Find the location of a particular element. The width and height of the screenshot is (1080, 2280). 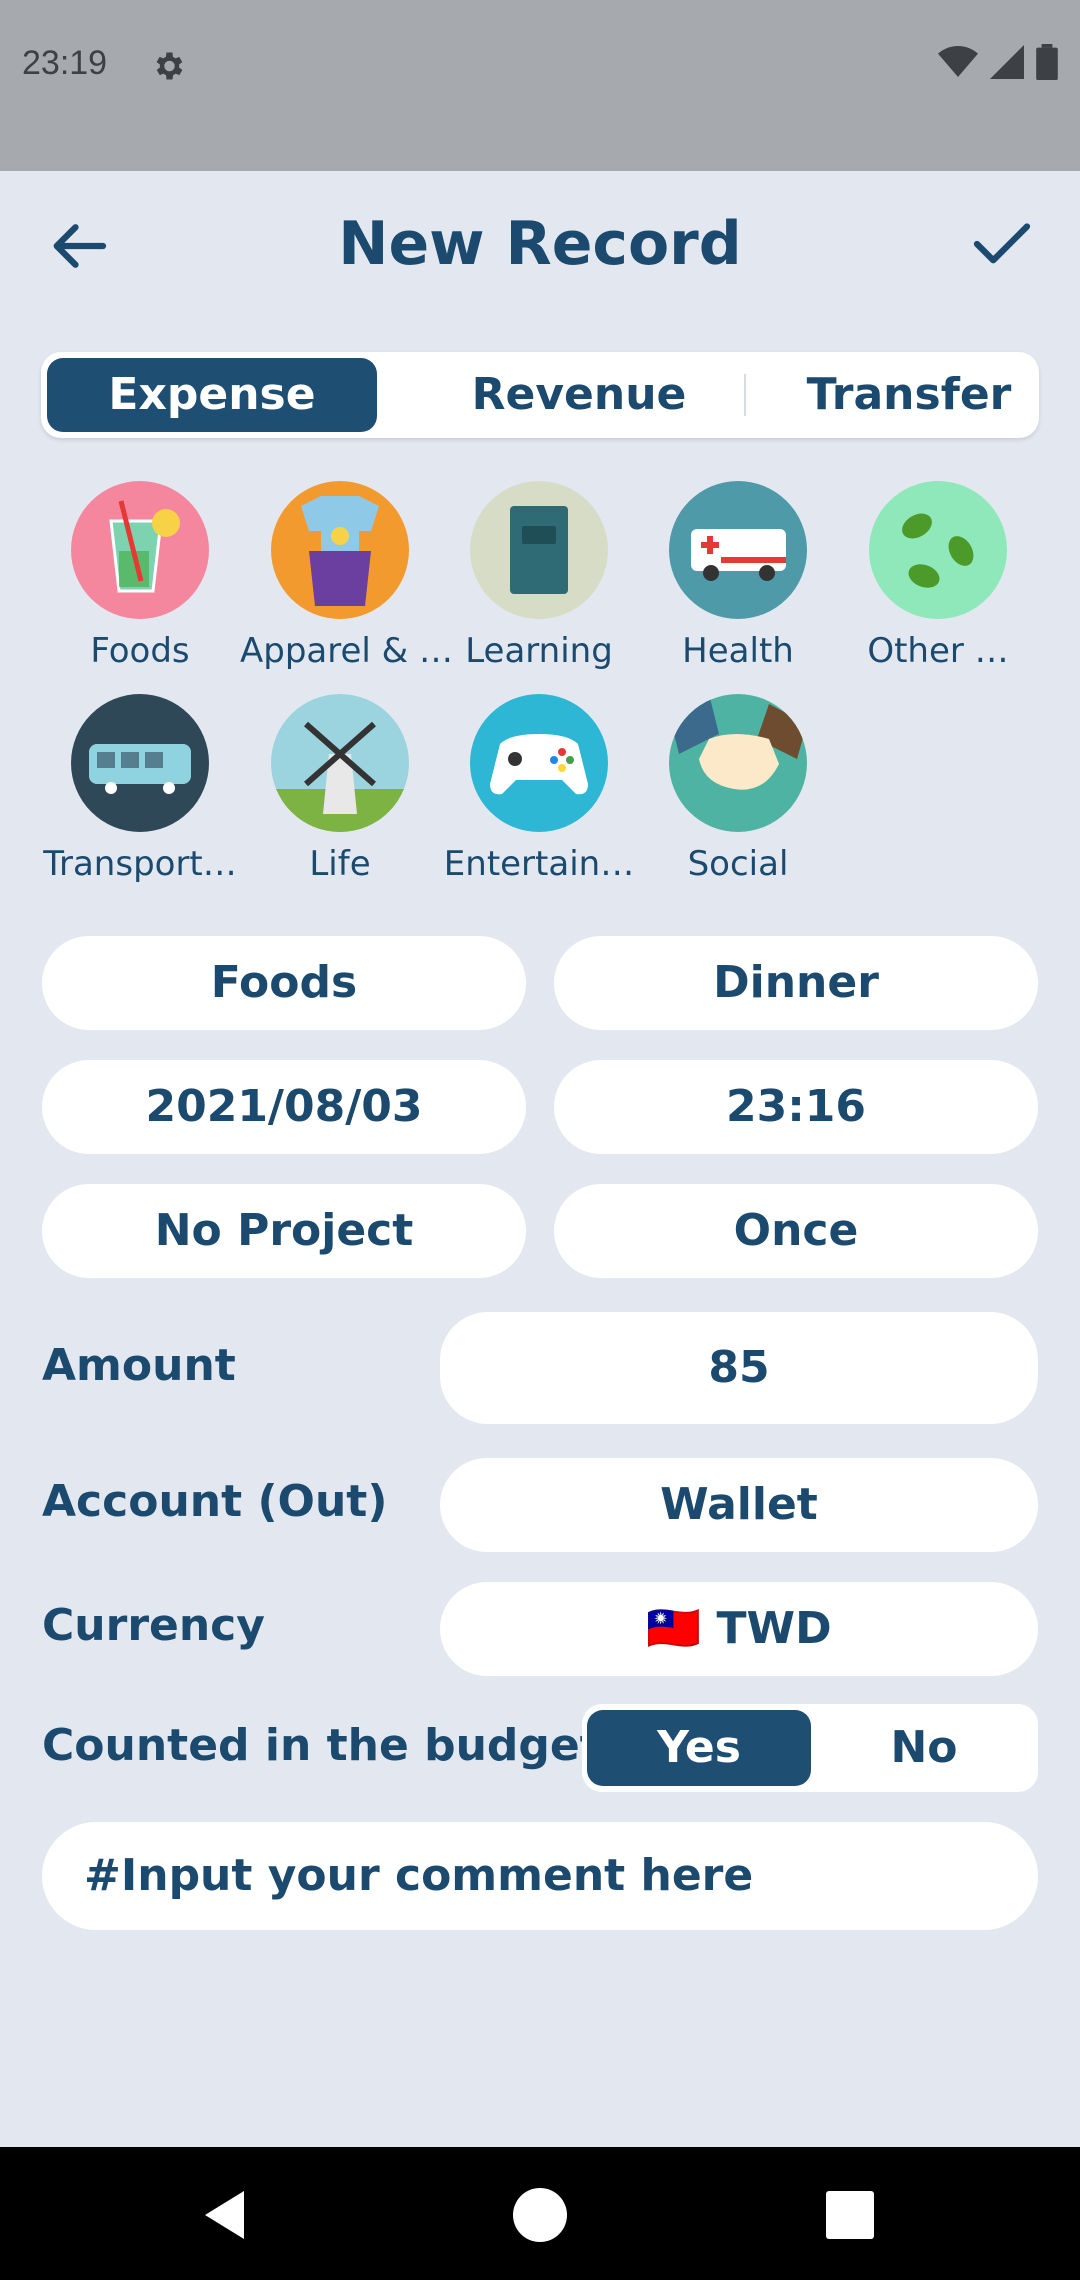

ambulance-icon is located at coordinates (738, 550).